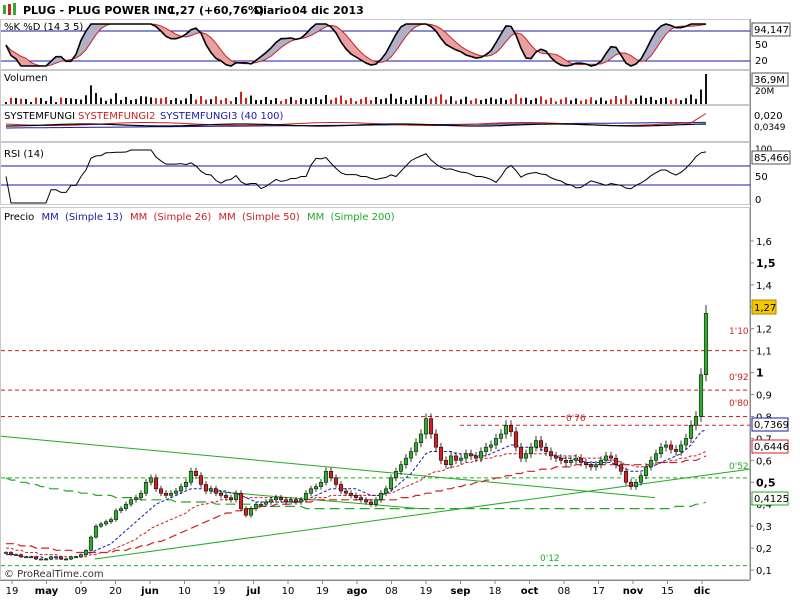 This screenshot has width=800, height=604. Describe the element at coordinates (26, 78) in the screenshot. I see `volume-label: Volumen` at that location.